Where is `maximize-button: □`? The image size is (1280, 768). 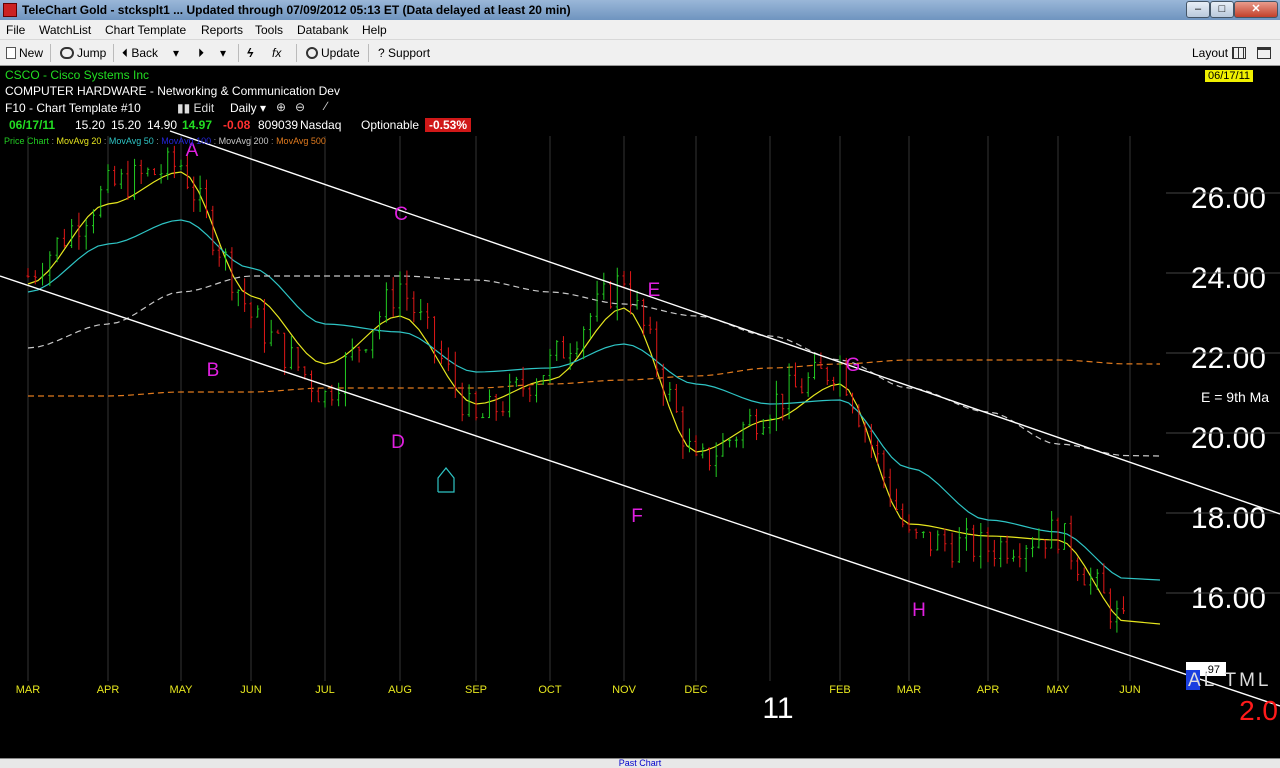 maximize-button: □ is located at coordinates (1222, 9).